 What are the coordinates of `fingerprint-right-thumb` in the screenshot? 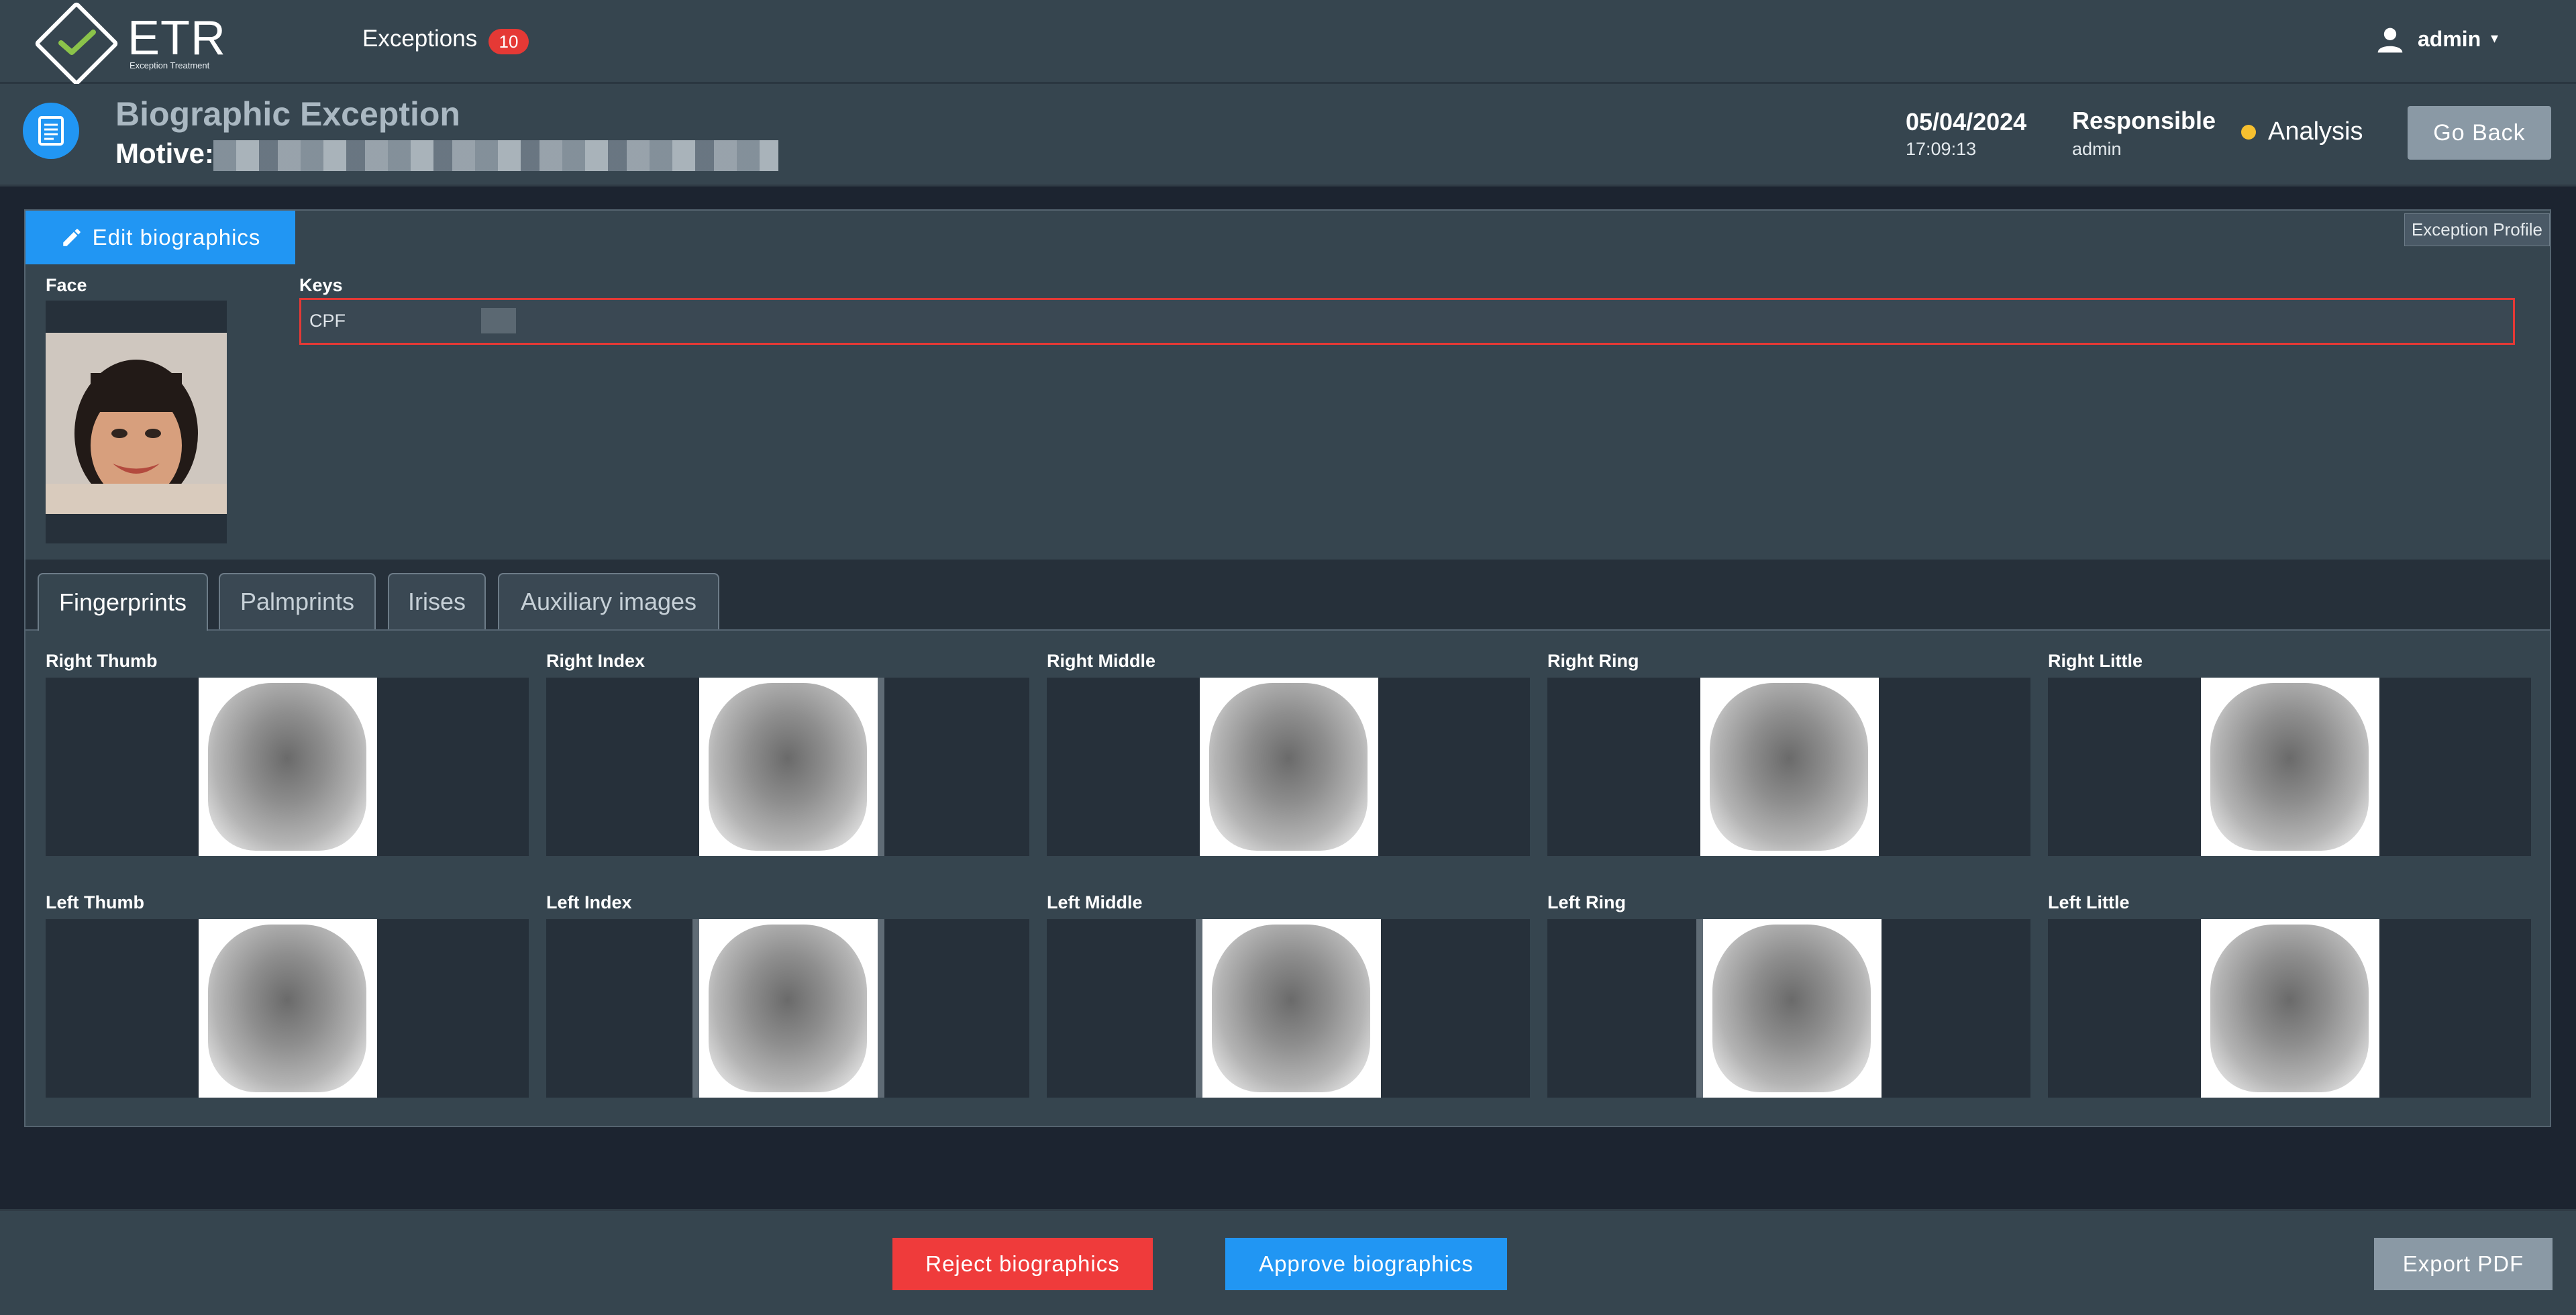 It's located at (287, 767).